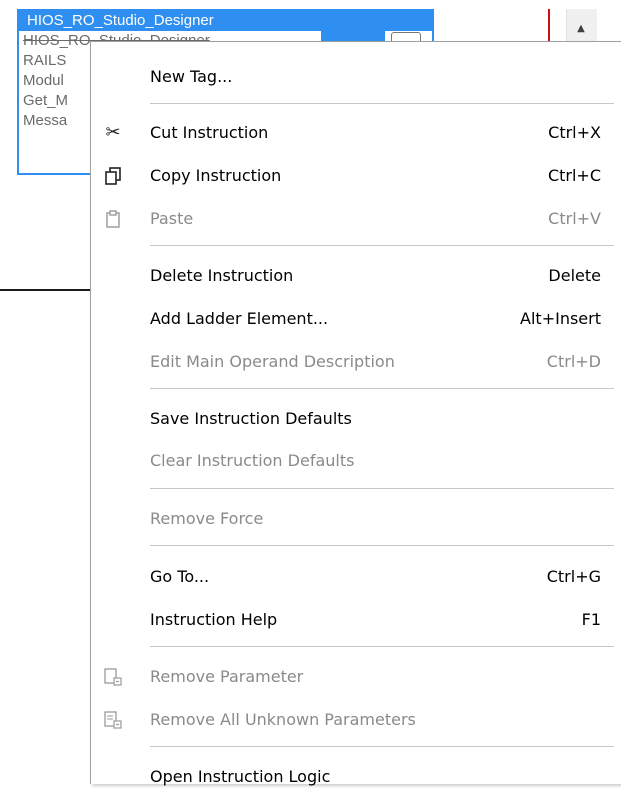 This screenshot has width=621, height=799. I want to click on rung-cursor-marker, so click(549, 26).